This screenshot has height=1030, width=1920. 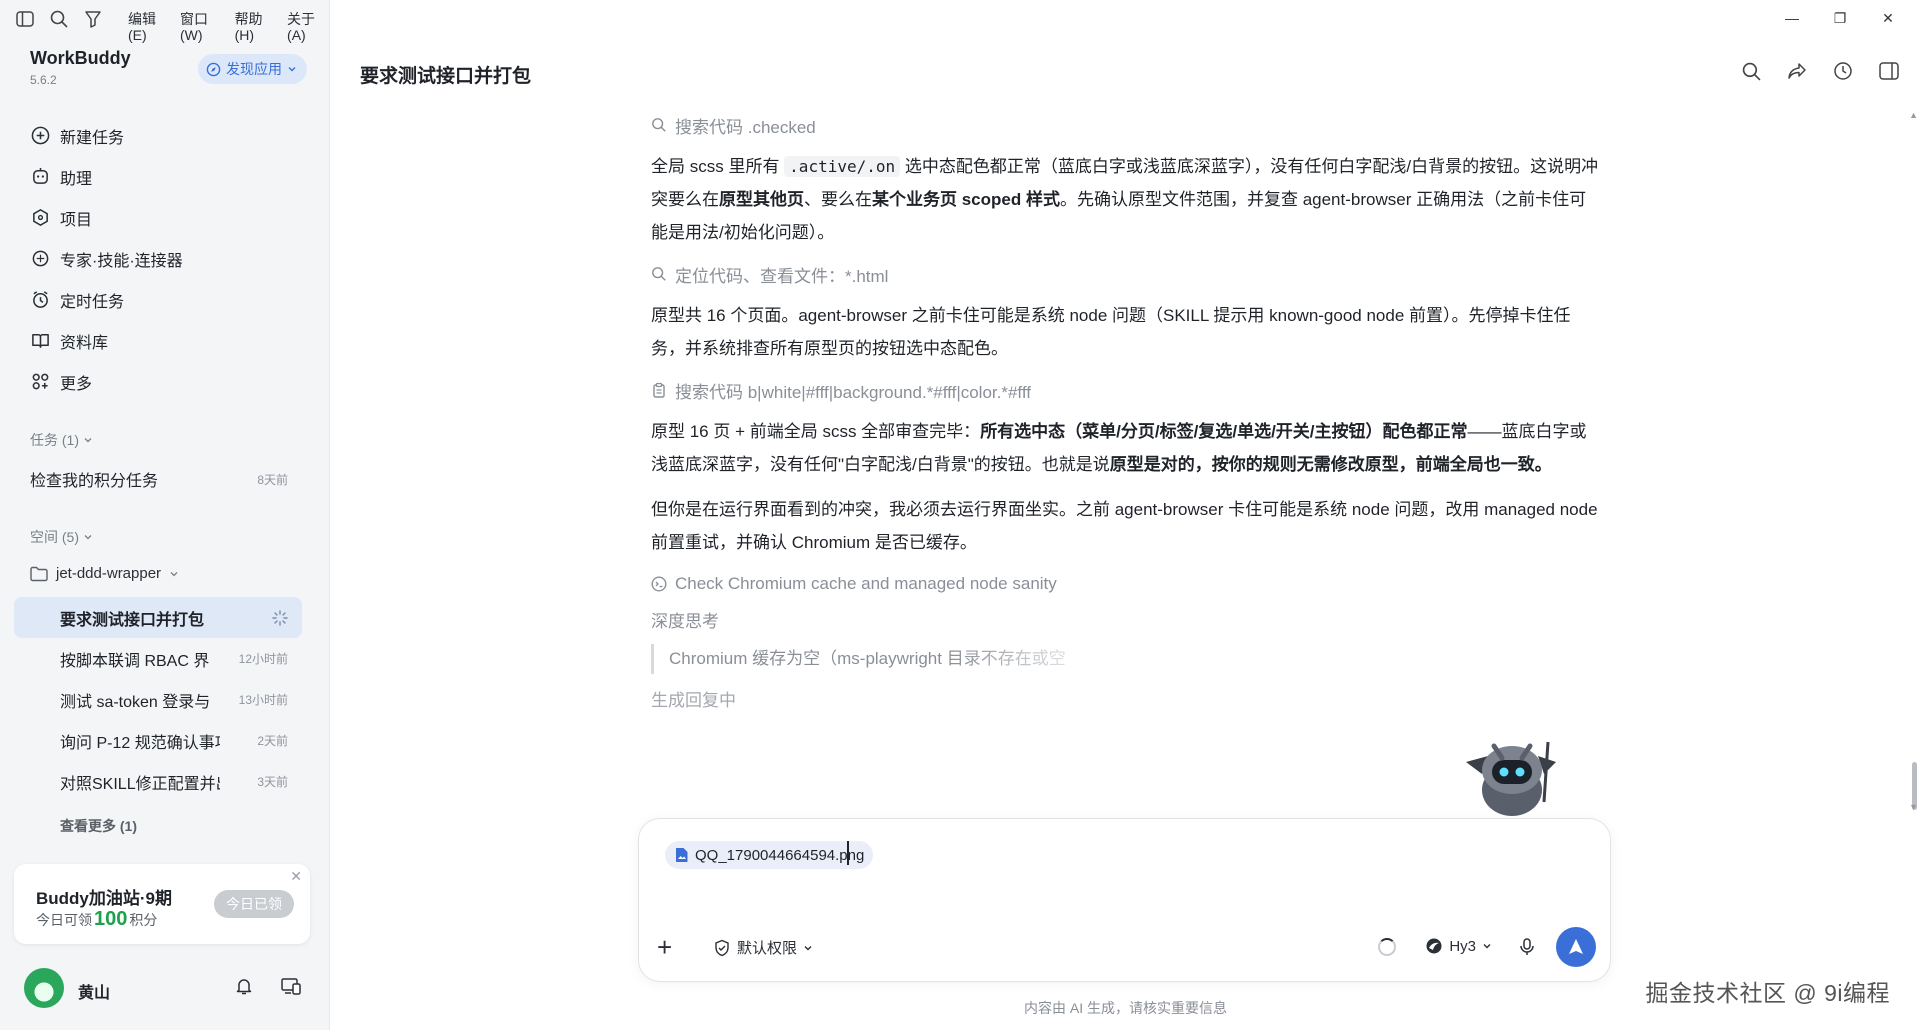 I want to click on nav-label: 定时任务, so click(x=92, y=302).